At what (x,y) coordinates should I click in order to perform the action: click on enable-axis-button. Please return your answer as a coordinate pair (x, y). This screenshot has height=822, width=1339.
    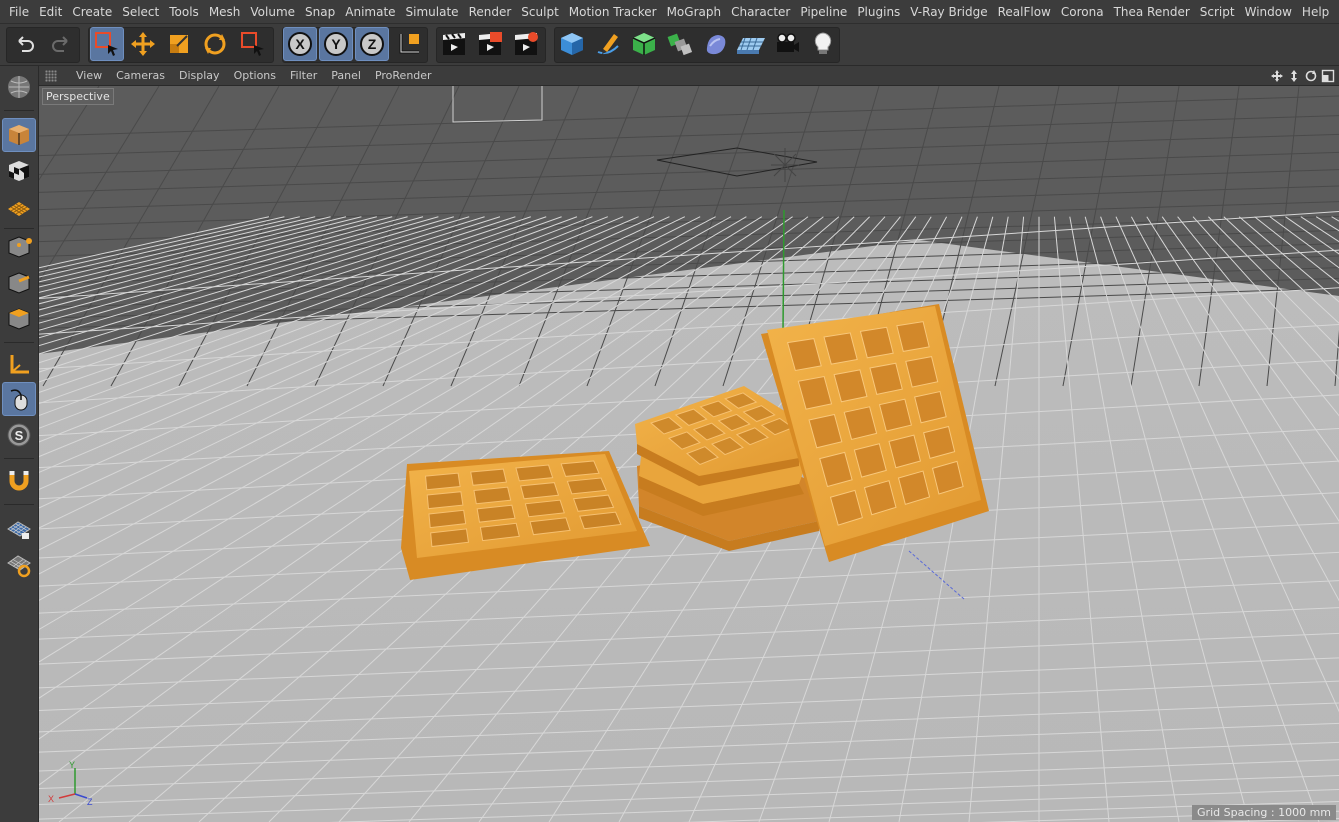
    Looking at the image, I should click on (19, 365).